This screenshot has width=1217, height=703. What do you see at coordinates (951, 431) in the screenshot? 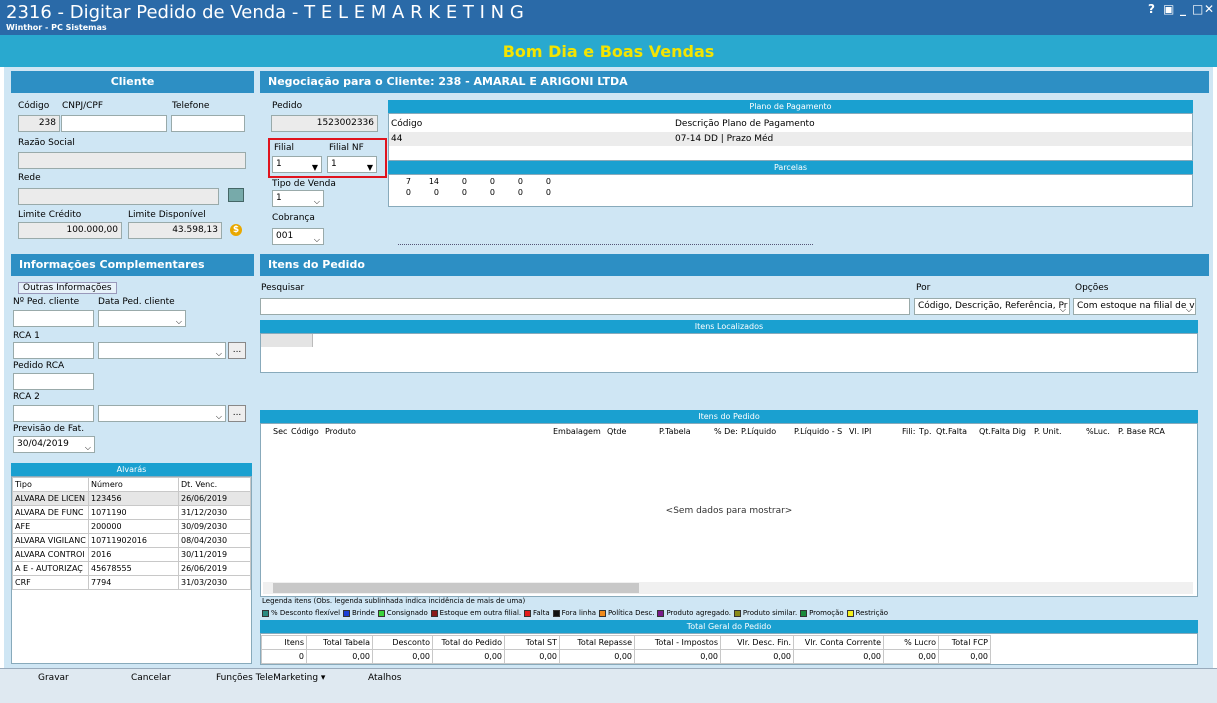
I see `column-header: Qt.Falta` at bounding box center [951, 431].